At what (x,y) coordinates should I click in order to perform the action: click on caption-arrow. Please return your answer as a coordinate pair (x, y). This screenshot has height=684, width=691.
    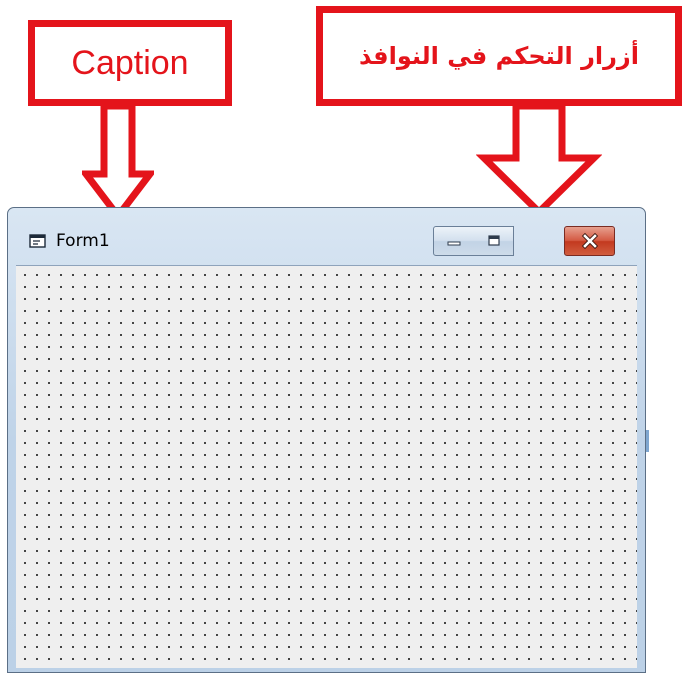
    Looking at the image, I should click on (118, 162).